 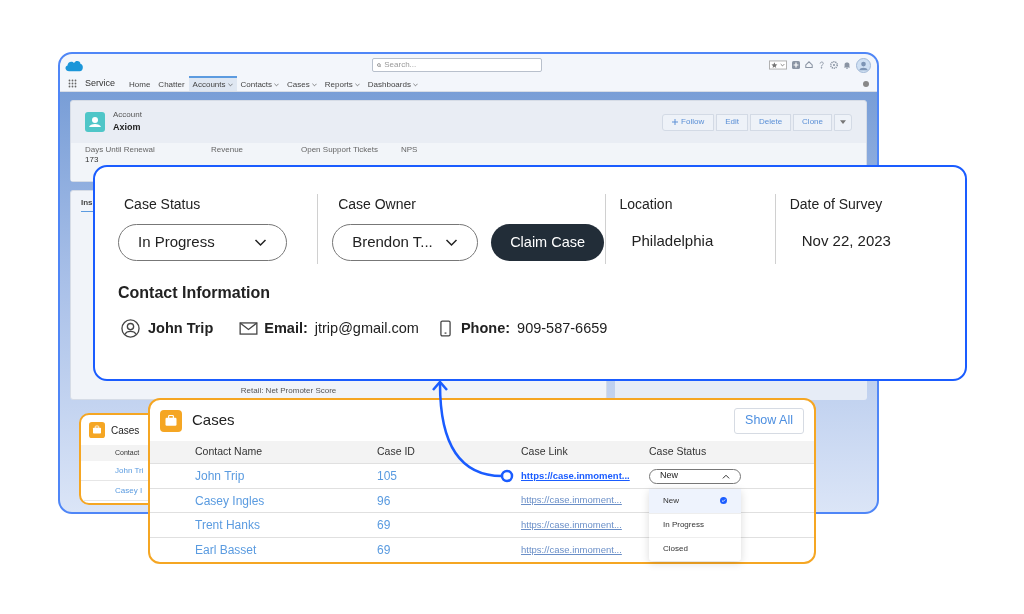 What do you see at coordinates (834, 65) in the screenshot?
I see `settings-icon` at bounding box center [834, 65].